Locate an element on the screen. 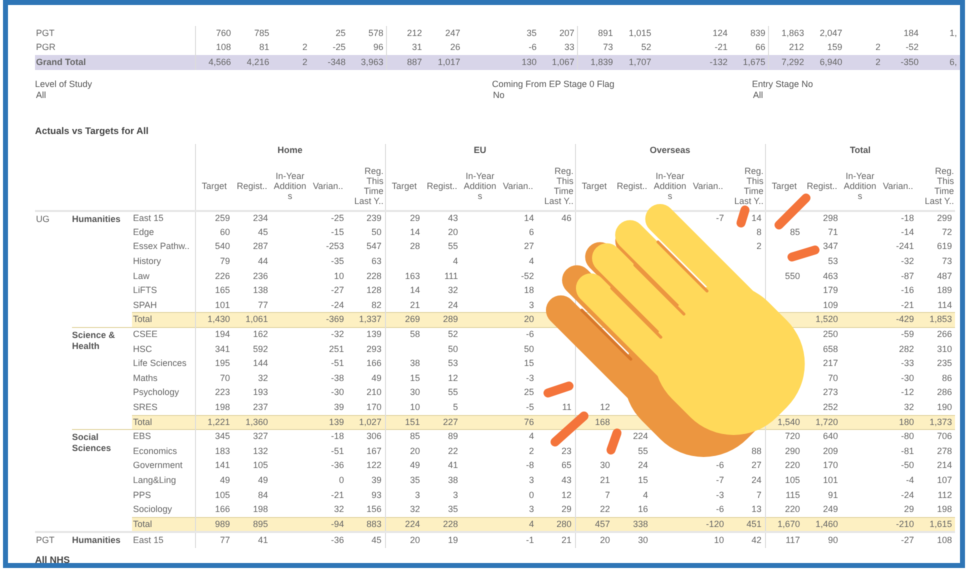 The width and height of the screenshot is (968, 572). table-cell: 226 is located at coordinates (222, 275).